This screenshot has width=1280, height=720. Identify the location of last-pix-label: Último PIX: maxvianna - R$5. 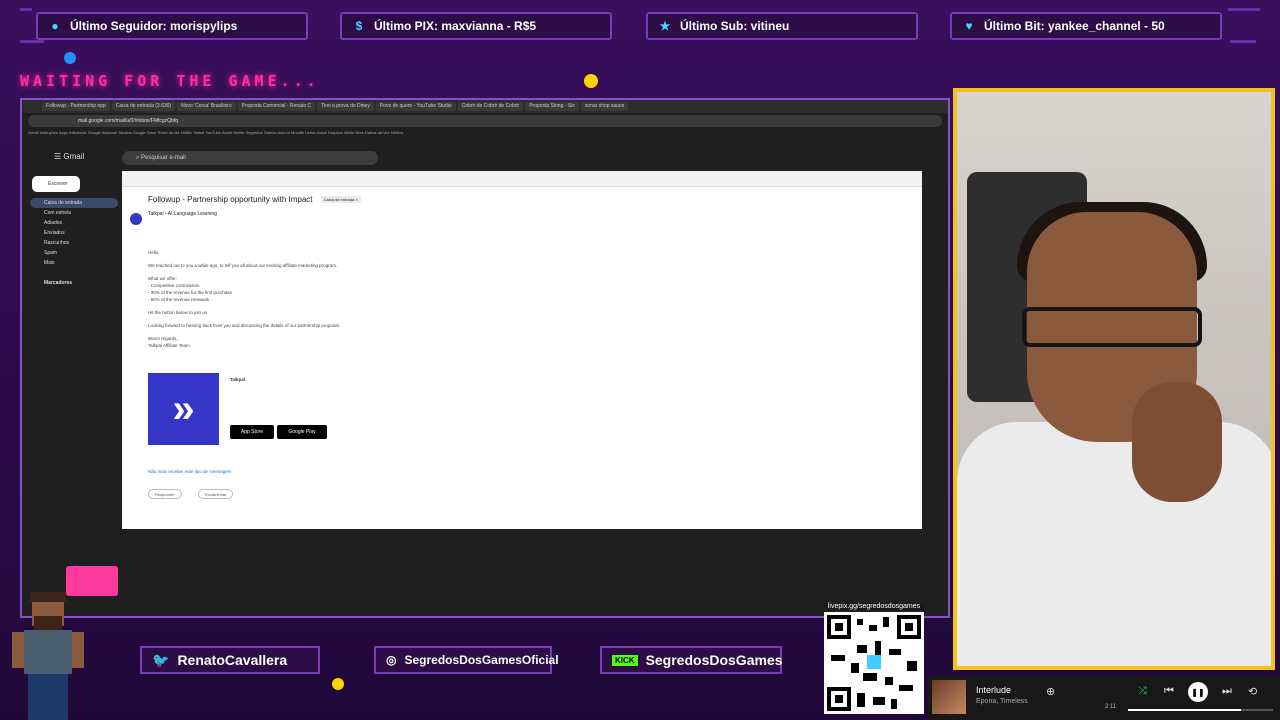
(455, 26).